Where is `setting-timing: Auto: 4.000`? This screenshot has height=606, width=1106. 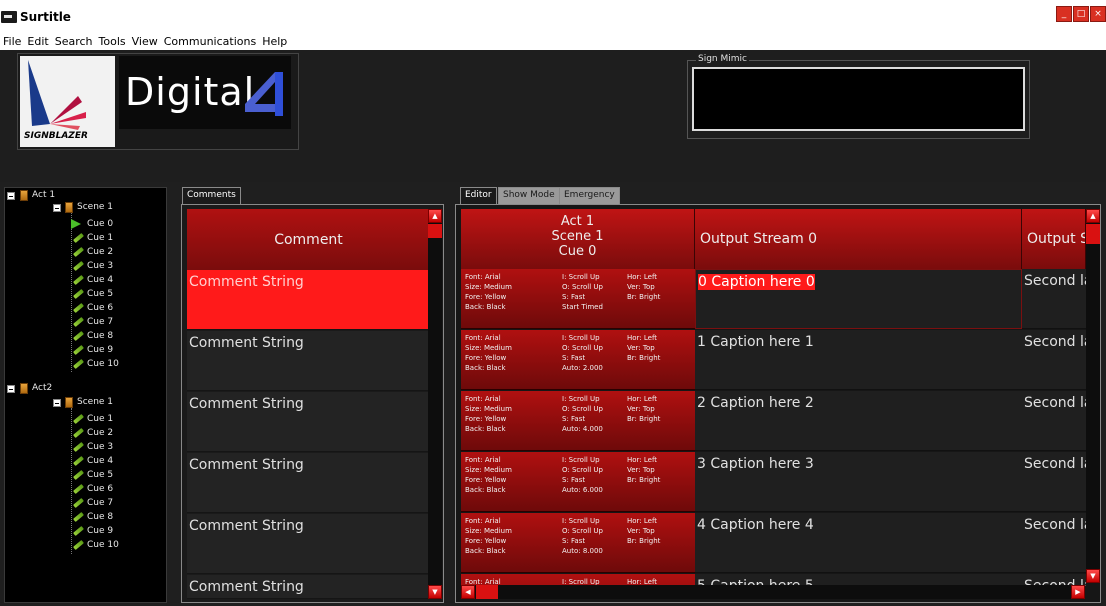 setting-timing: Auto: 4.000 is located at coordinates (582, 429).